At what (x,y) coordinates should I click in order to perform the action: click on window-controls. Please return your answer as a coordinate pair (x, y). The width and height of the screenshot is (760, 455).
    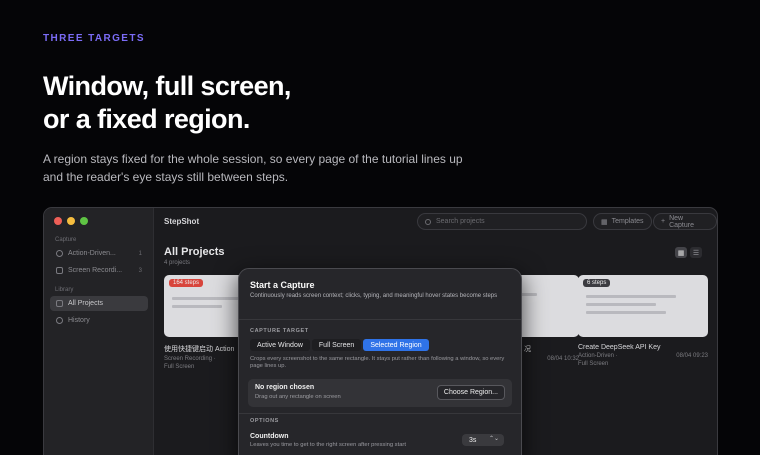
    Looking at the image, I should click on (71, 221).